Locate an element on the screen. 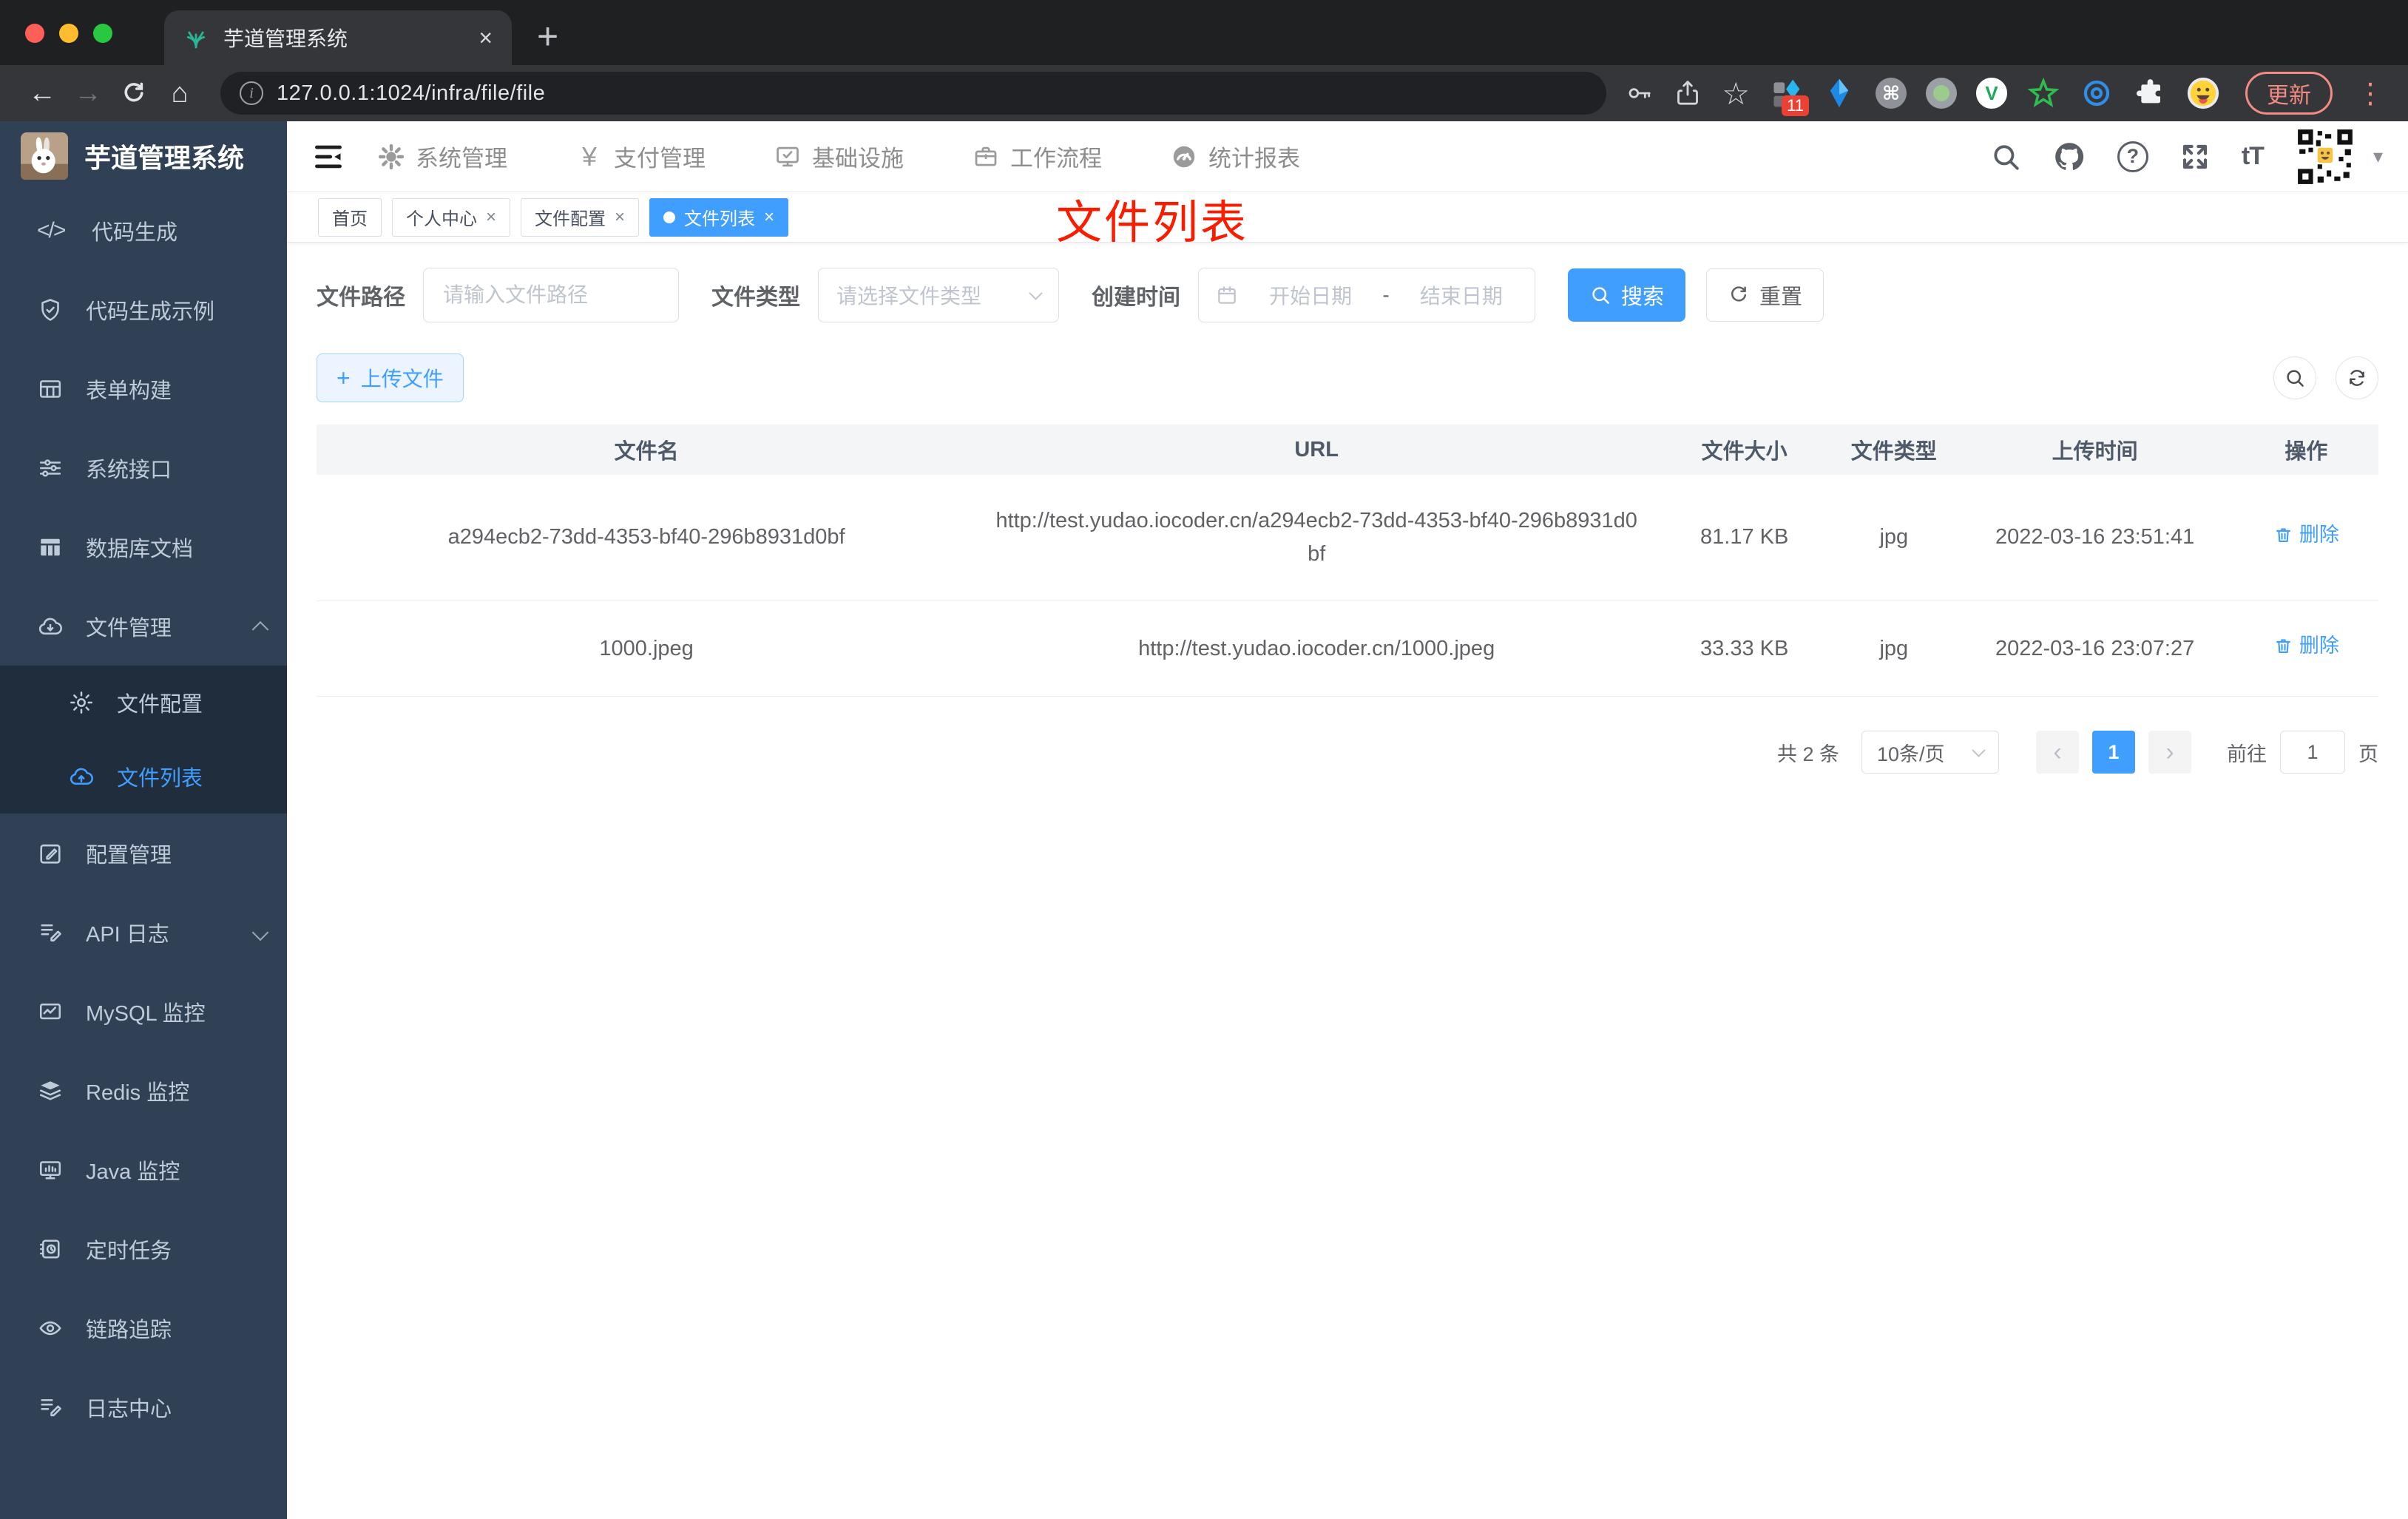 The image size is (2408, 1519). sidebar-submenu-file: 文件配置 文件列表 is located at coordinates (143, 739).